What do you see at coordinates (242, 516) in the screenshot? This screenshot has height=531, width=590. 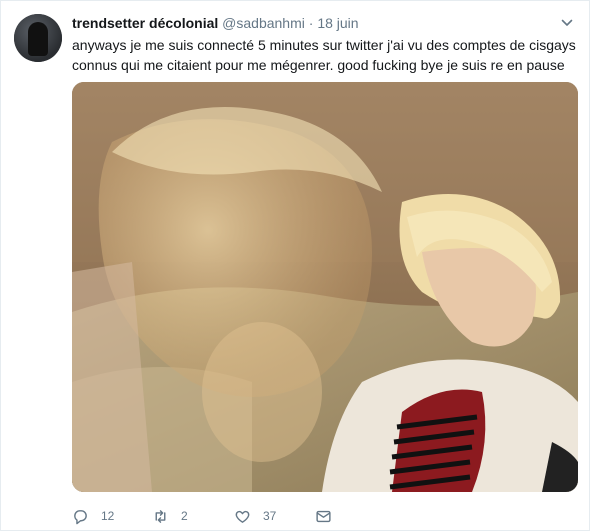 I see `heart-icon` at bounding box center [242, 516].